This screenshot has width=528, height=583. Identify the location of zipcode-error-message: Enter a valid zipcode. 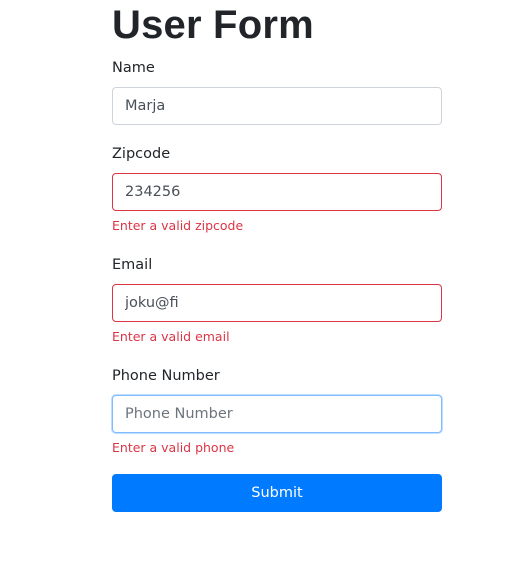
(178, 225).